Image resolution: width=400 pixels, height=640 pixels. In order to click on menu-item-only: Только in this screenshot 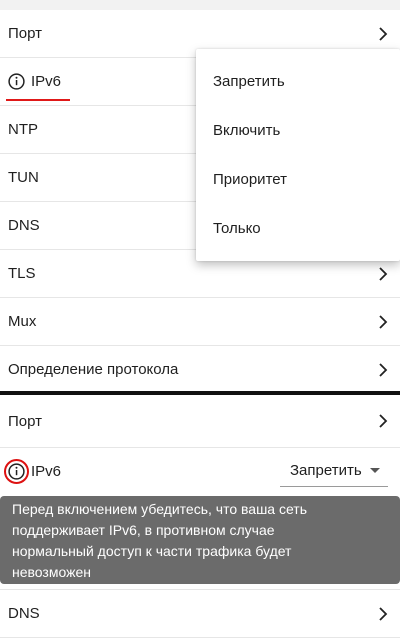, I will do `click(298, 228)`.